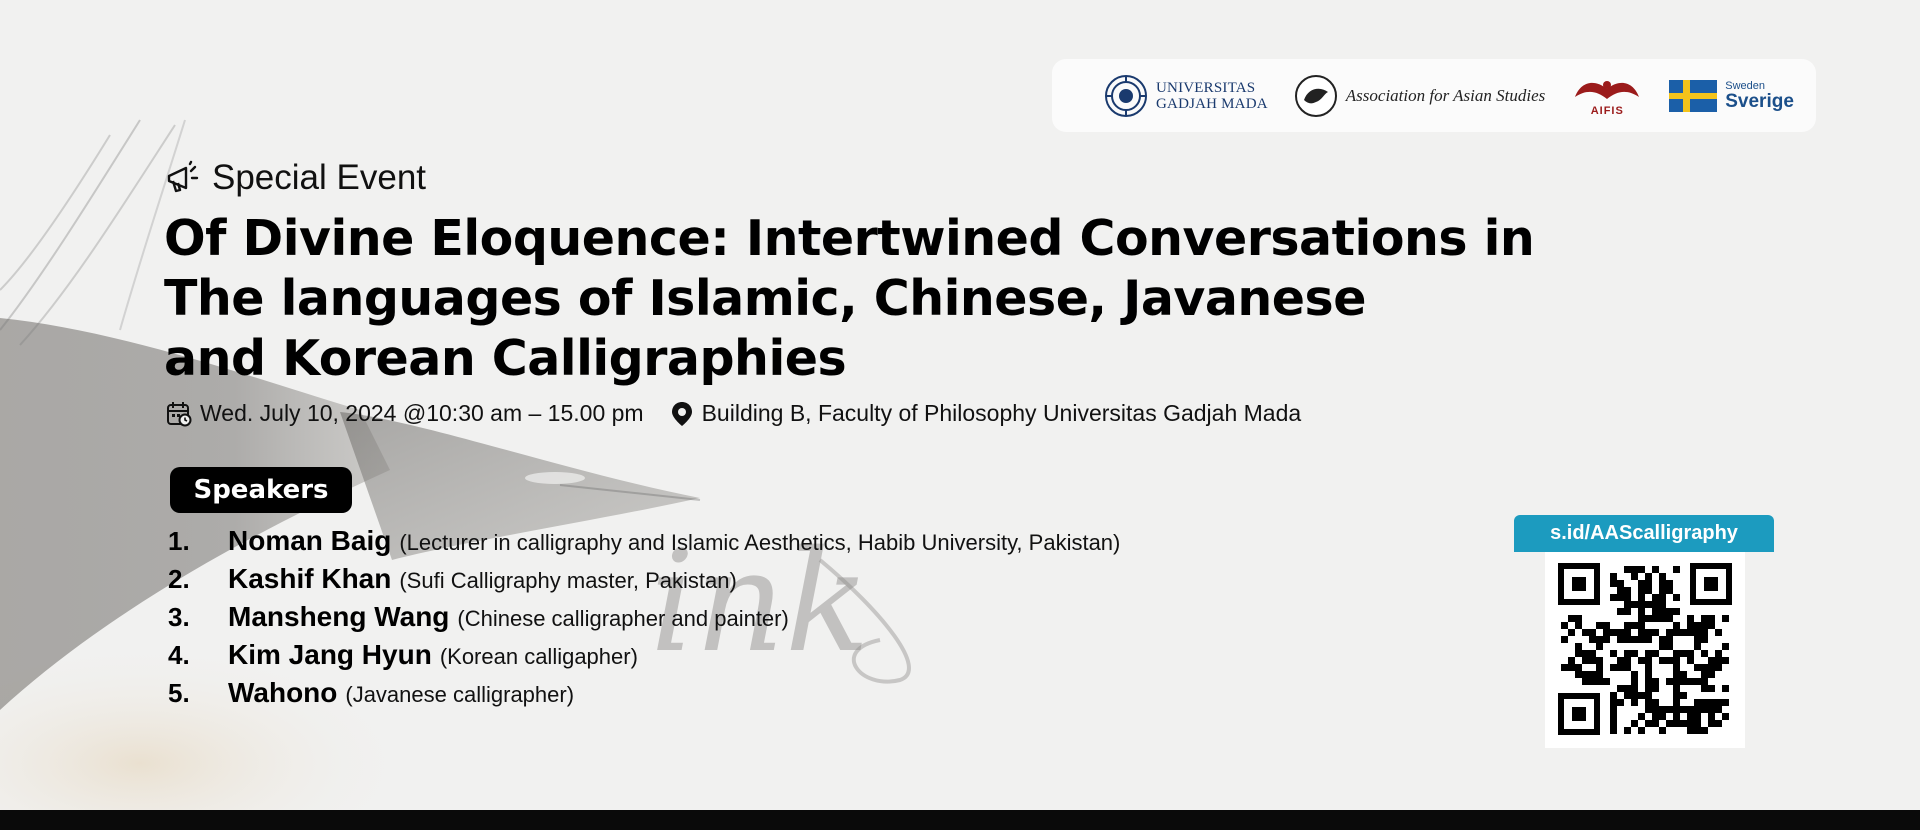  Describe the element at coordinates (179, 617) in the screenshot. I see `speaker-number: 3.` at that location.